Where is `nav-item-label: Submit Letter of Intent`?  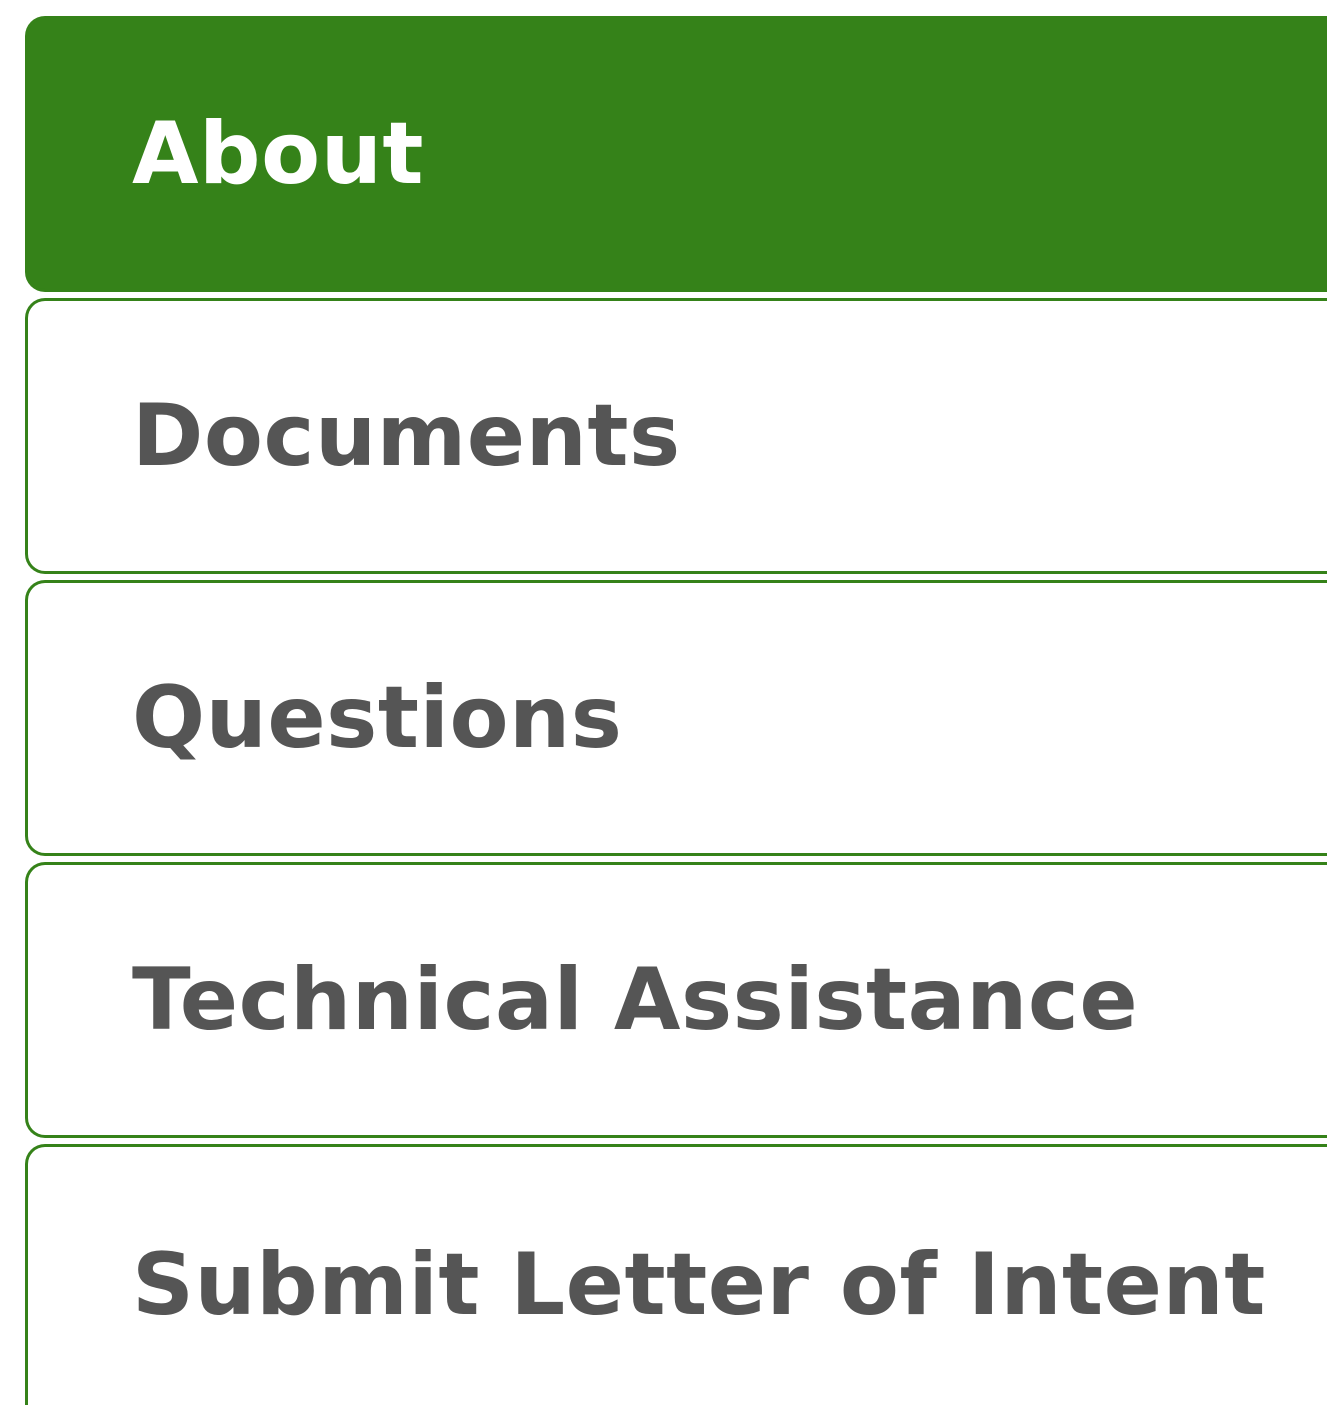
nav-item-label: Submit Letter of Intent is located at coordinates (699, 1285).